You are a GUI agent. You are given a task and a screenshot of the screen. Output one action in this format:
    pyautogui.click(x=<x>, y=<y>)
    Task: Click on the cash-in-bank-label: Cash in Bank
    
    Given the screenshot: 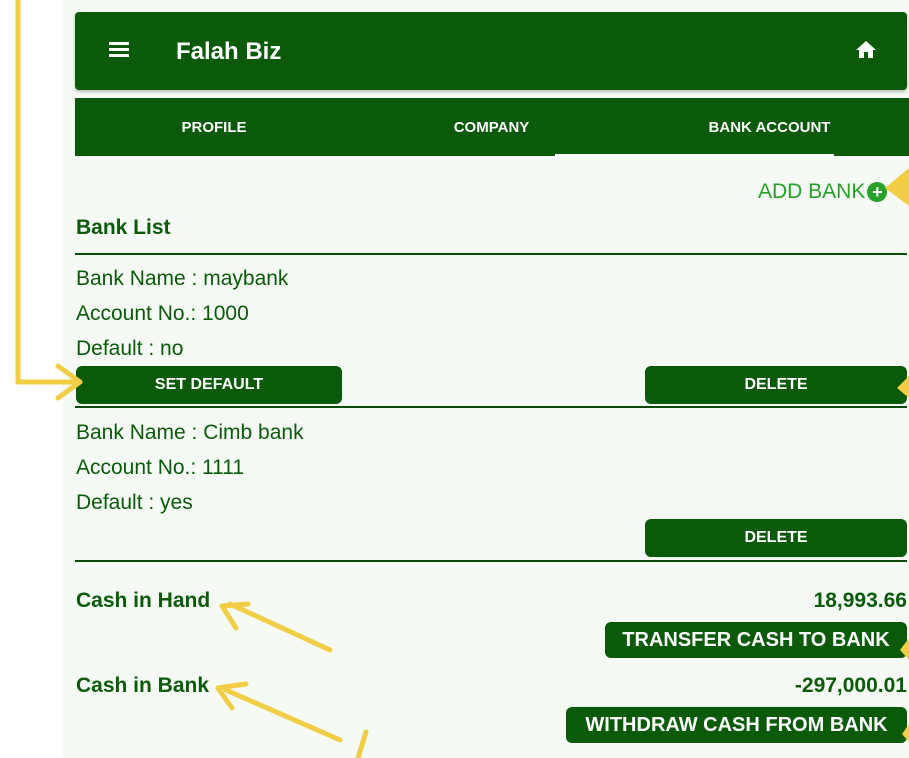 What is the action you would take?
    pyautogui.click(x=143, y=685)
    